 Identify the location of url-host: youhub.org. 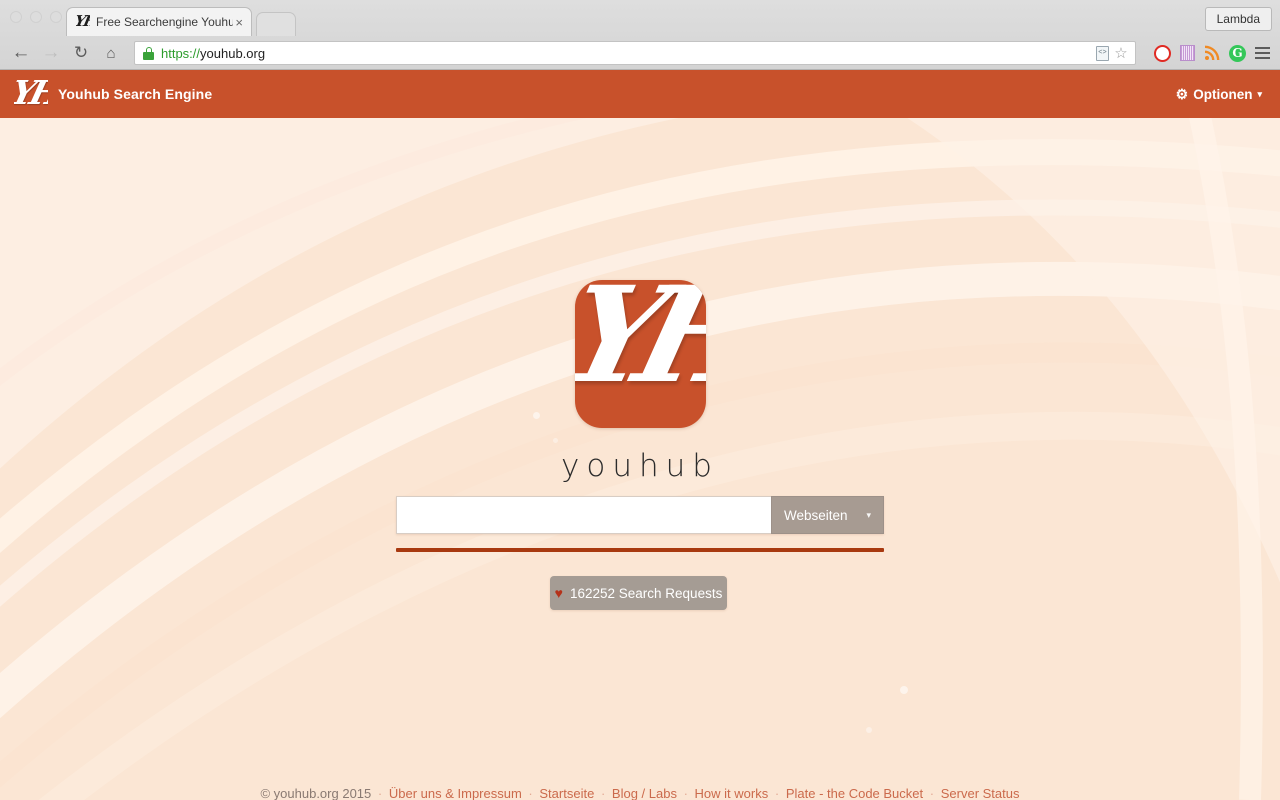
(233, 53).